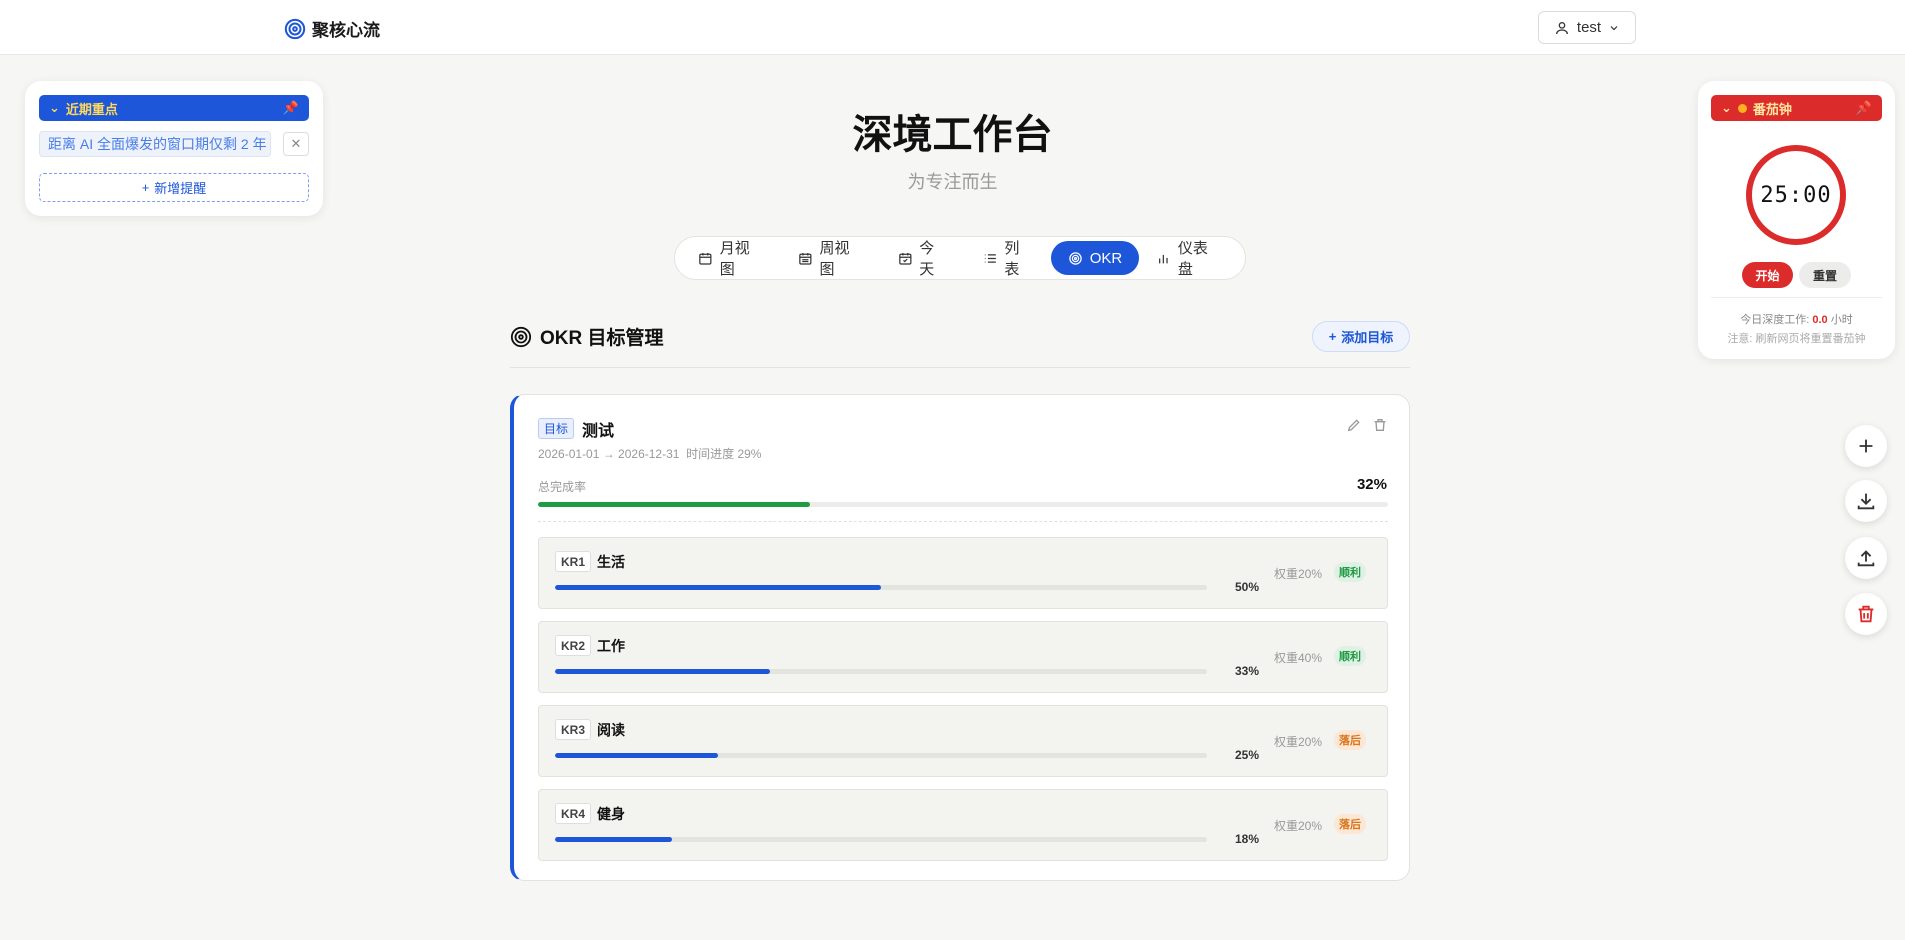 The image size is (1905, 940). What do you see at coordinates (905, 258) in the screenshot?
I see `calendar-check-icon` at bounding box center [905, 258].